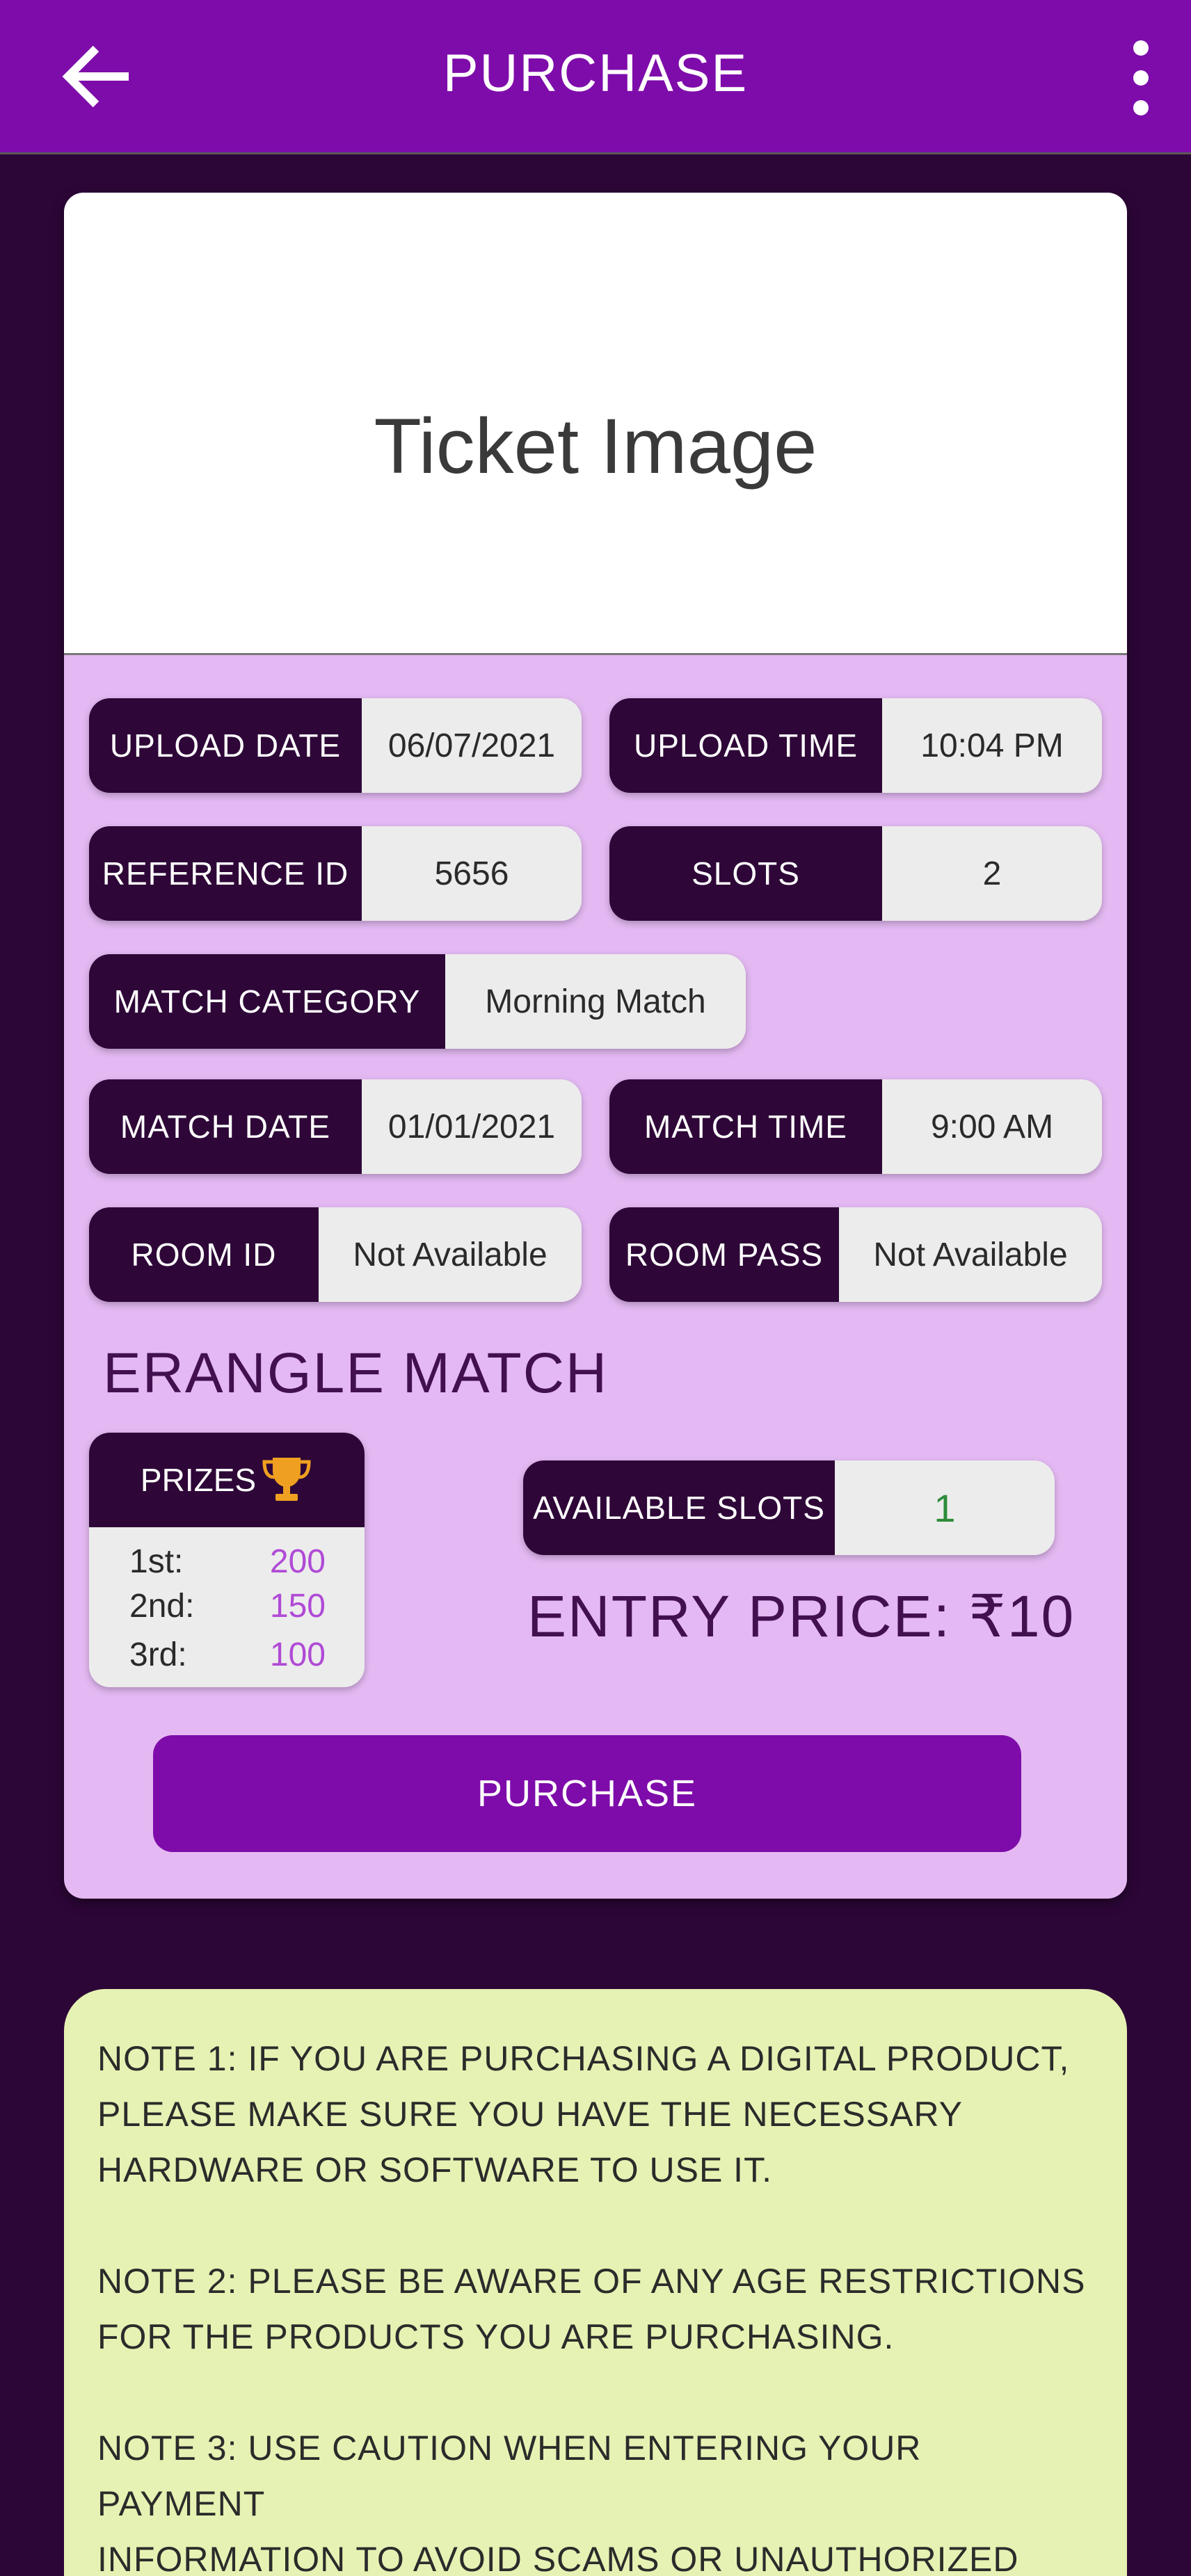 Image resolution: width=1191 pixels, height=2576 pixels. I want to click on slots-value: 2, so click(992, 873).